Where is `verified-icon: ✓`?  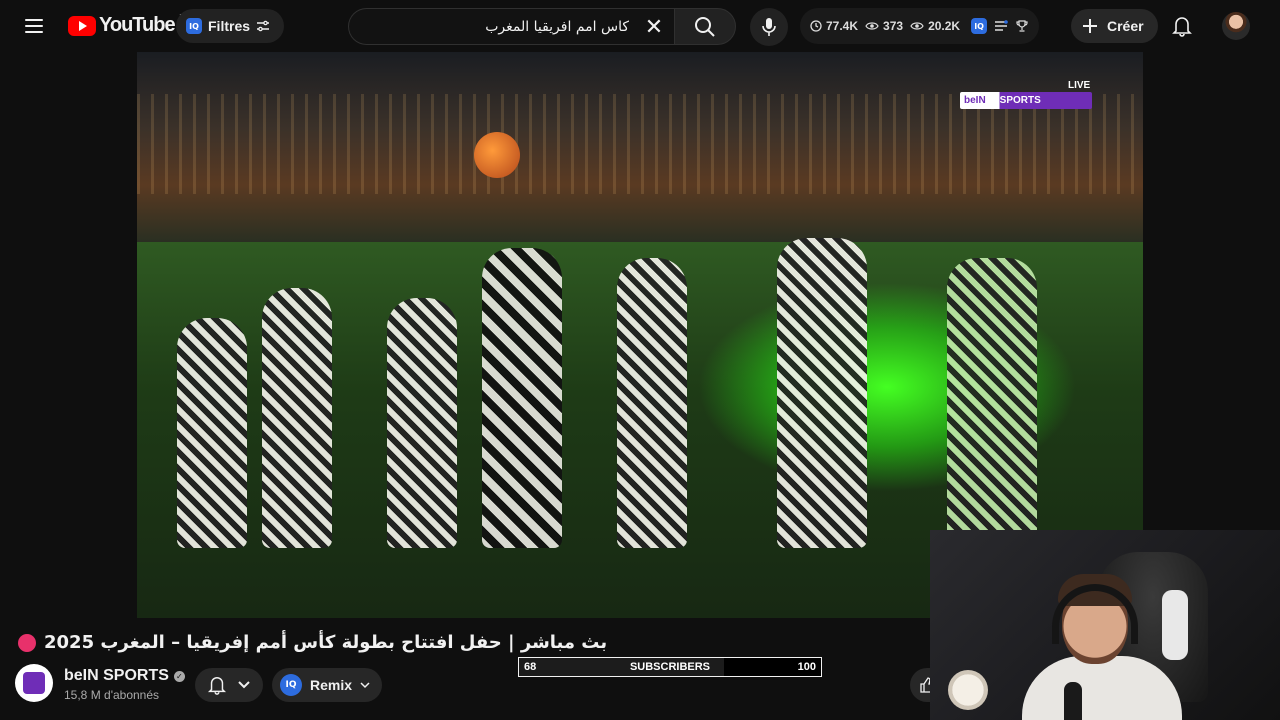 verified-icon: ✓ is located at coordinates (179, 676).